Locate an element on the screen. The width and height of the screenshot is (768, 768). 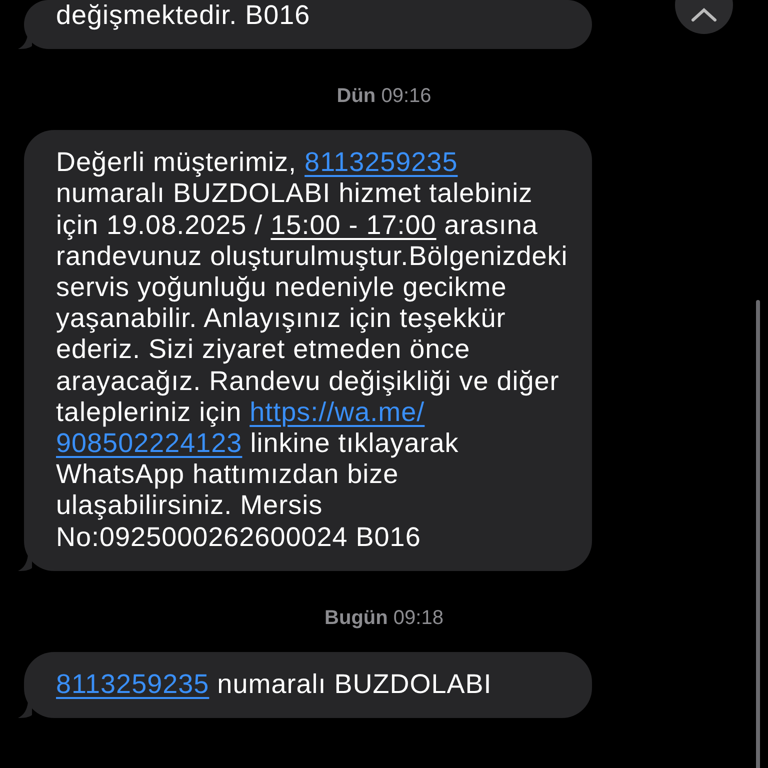
close-icon is located at coordinates (704, 15).